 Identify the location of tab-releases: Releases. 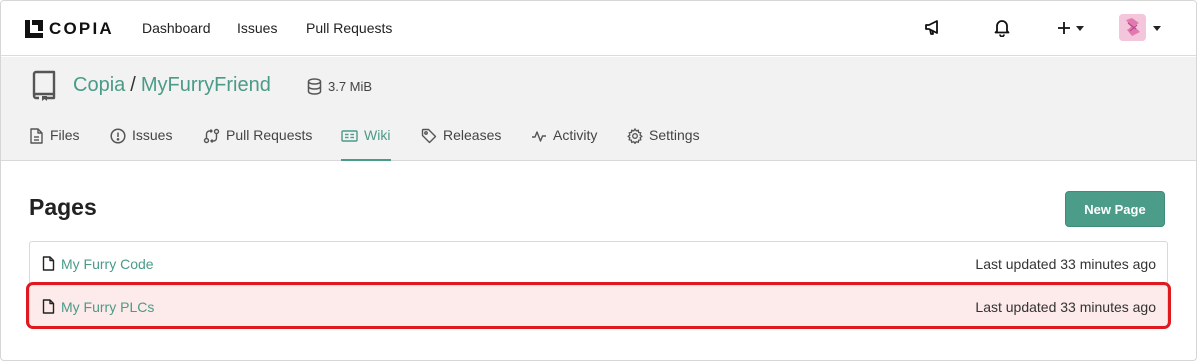
(461, 144).